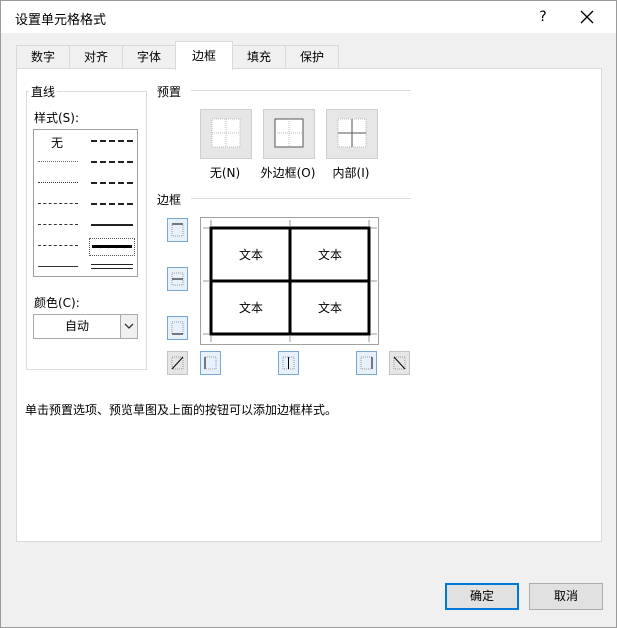  I want to click on line-style-dashed, so click(58, 245).